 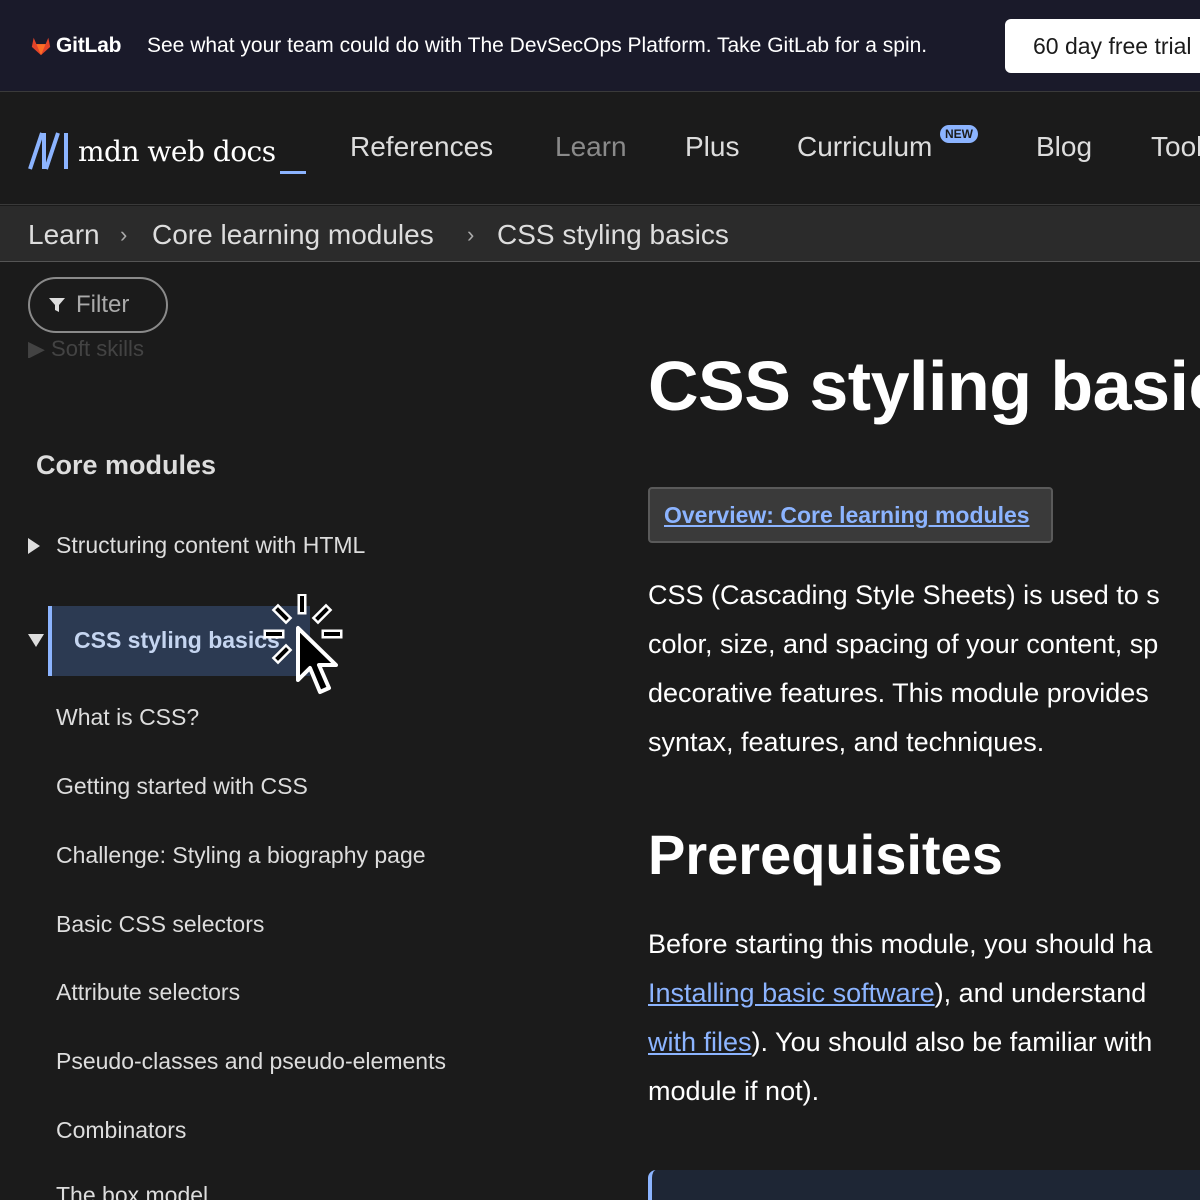 What do you see at coordinates (1102, 46) in the screenshot?
I see `free-trial-button: 60 day free trial` at bounding box center [1102, 46].